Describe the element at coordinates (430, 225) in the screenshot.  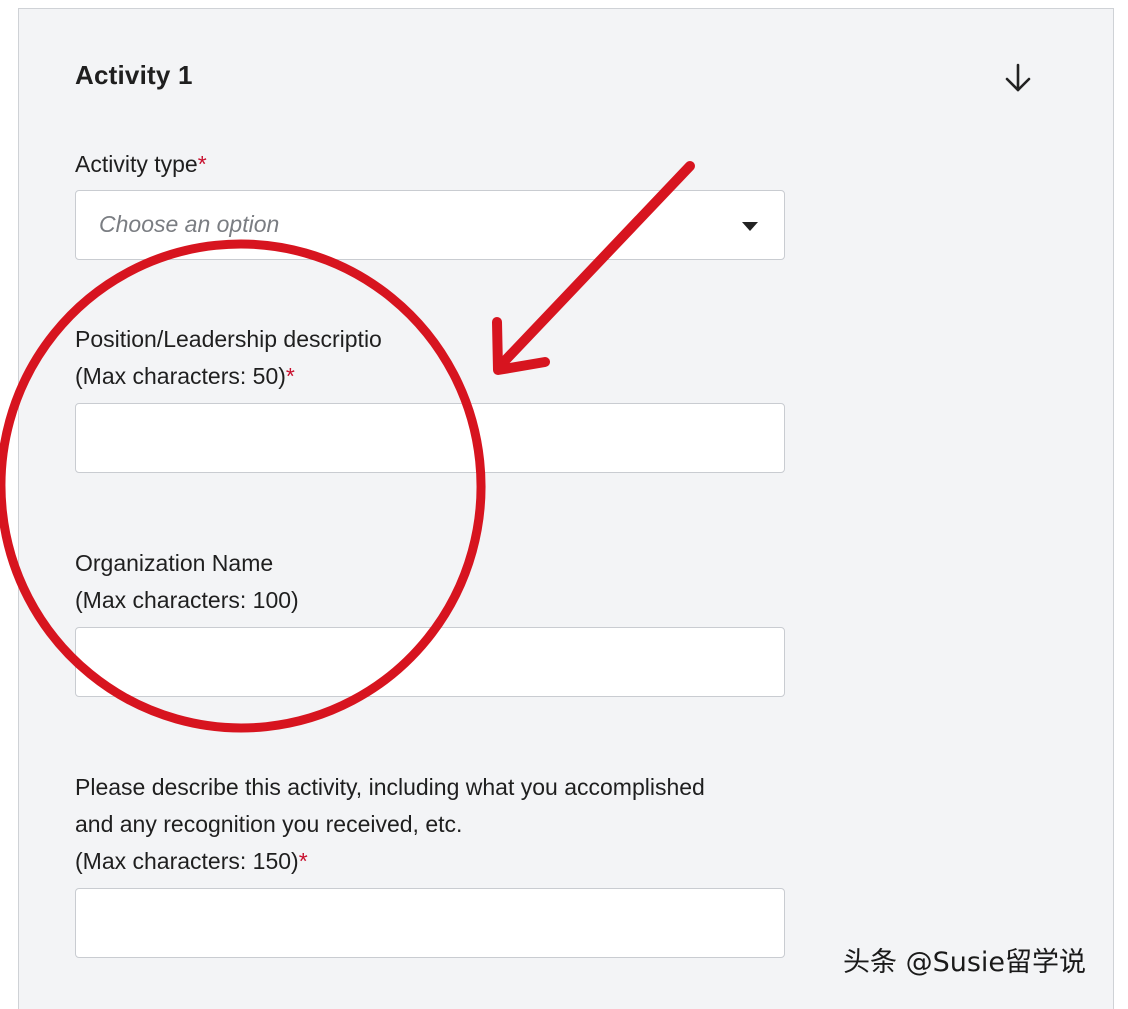
I see `activity-type-select: Choose an option` at that location.